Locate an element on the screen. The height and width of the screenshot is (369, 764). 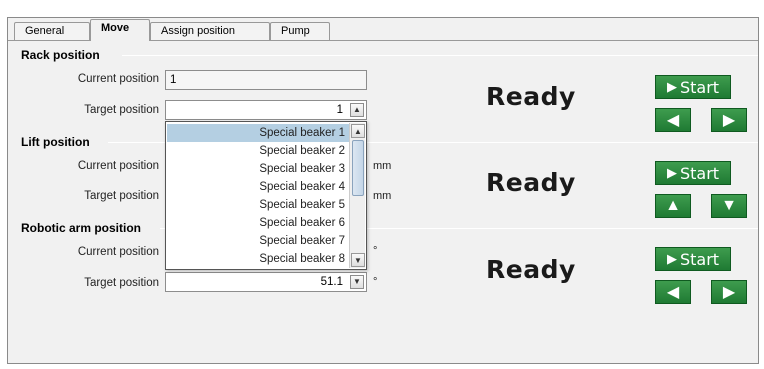
list-item: Special beaker 2 is located at coordinates (258, 151).